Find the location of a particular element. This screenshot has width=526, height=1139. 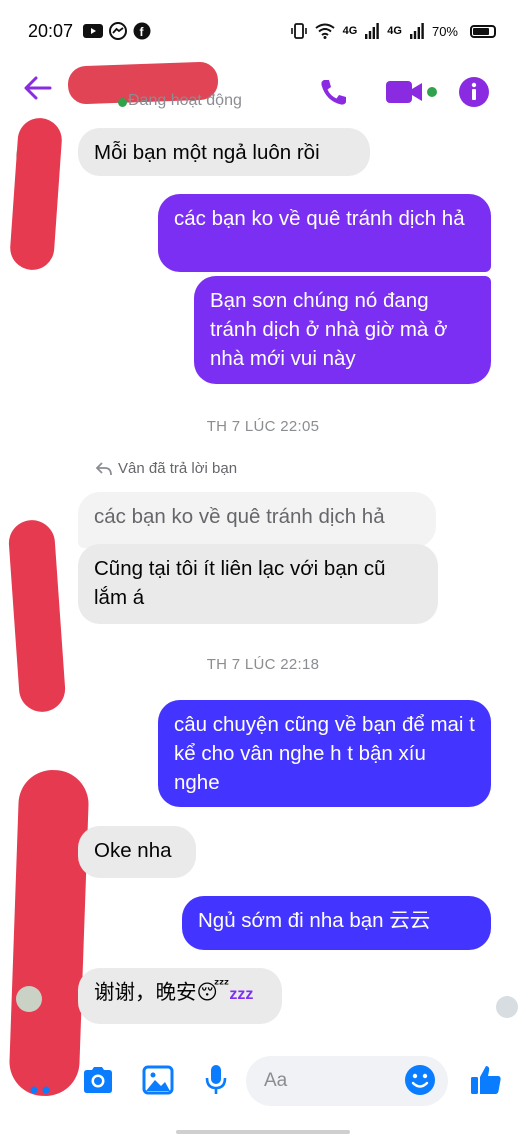

status-time: 20:07 is located at coordinates (51, 30).